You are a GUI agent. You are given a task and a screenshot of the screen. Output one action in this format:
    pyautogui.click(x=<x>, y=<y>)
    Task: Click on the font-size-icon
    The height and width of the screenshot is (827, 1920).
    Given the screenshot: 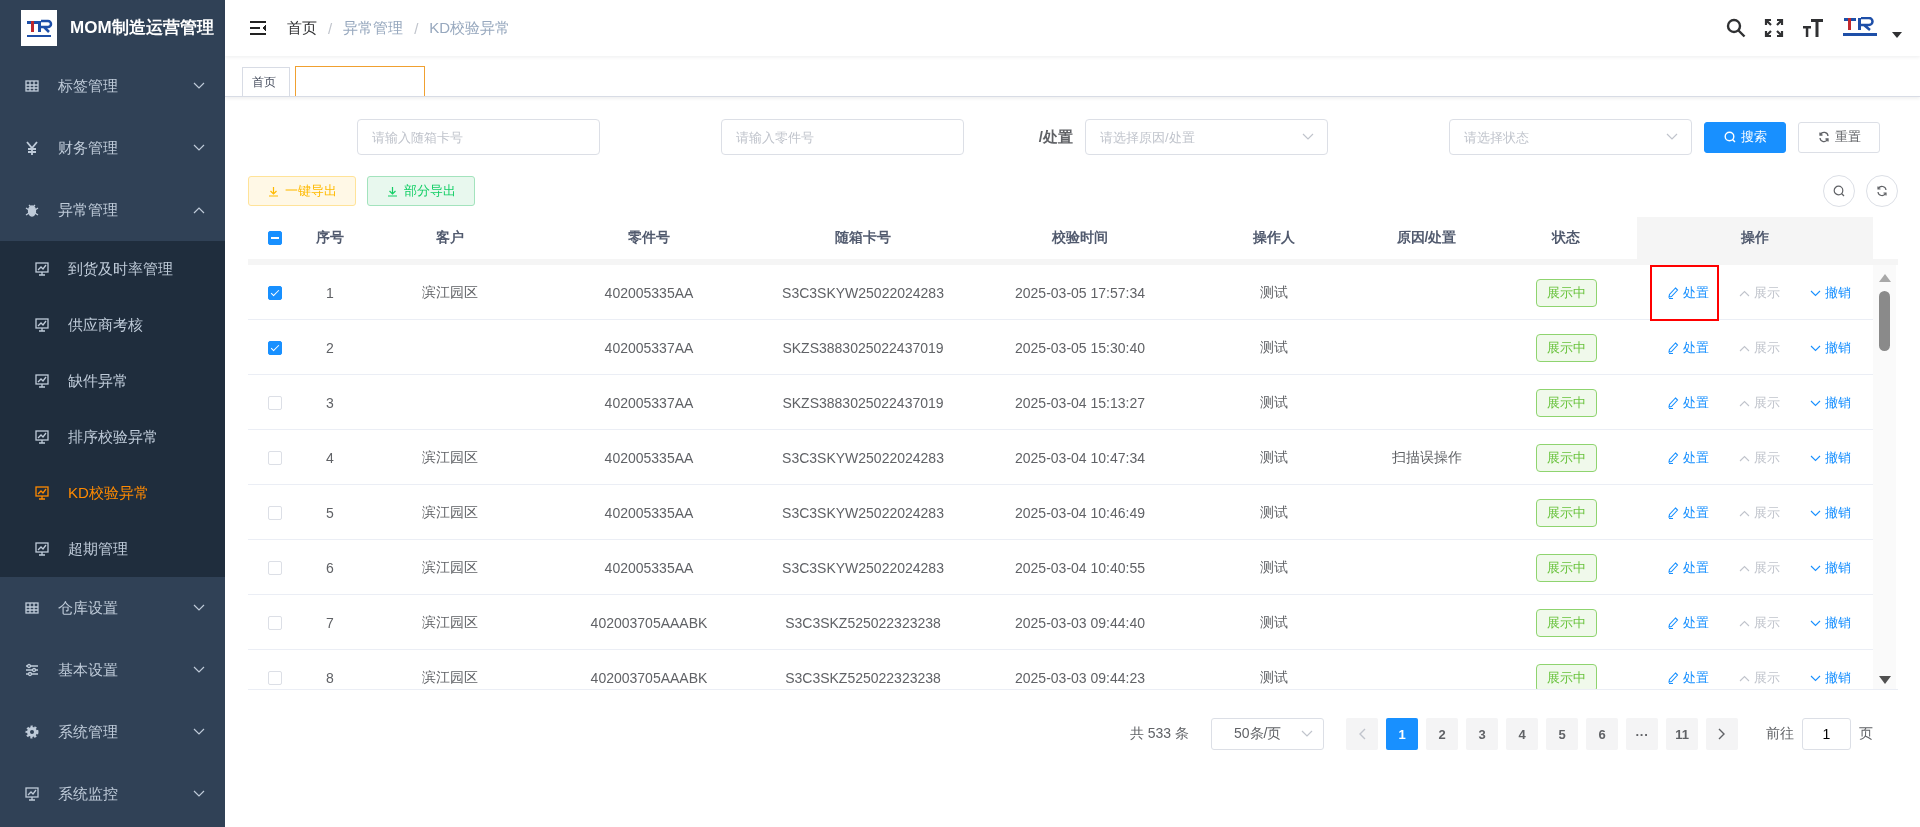 What is the action you would take?
    pyautogui.click(x=1813, y=28)
    